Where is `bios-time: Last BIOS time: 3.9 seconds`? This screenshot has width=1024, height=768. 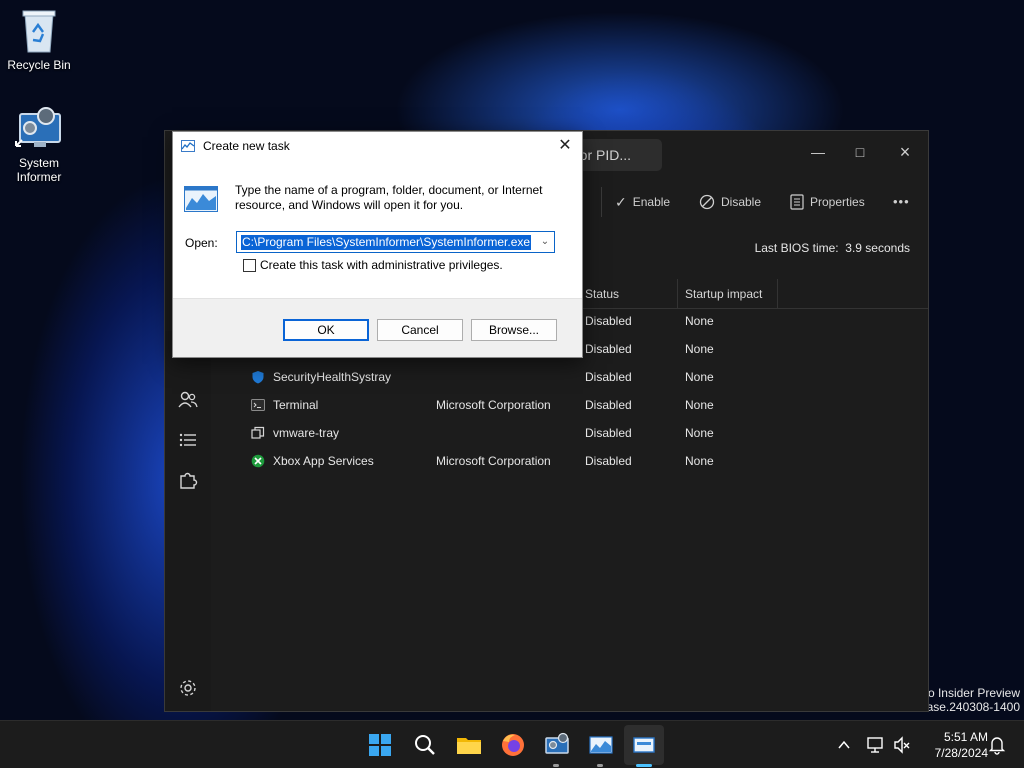 bios-time: Last BIOS time: 3.9 seconds is located at coordinates (832, 248).